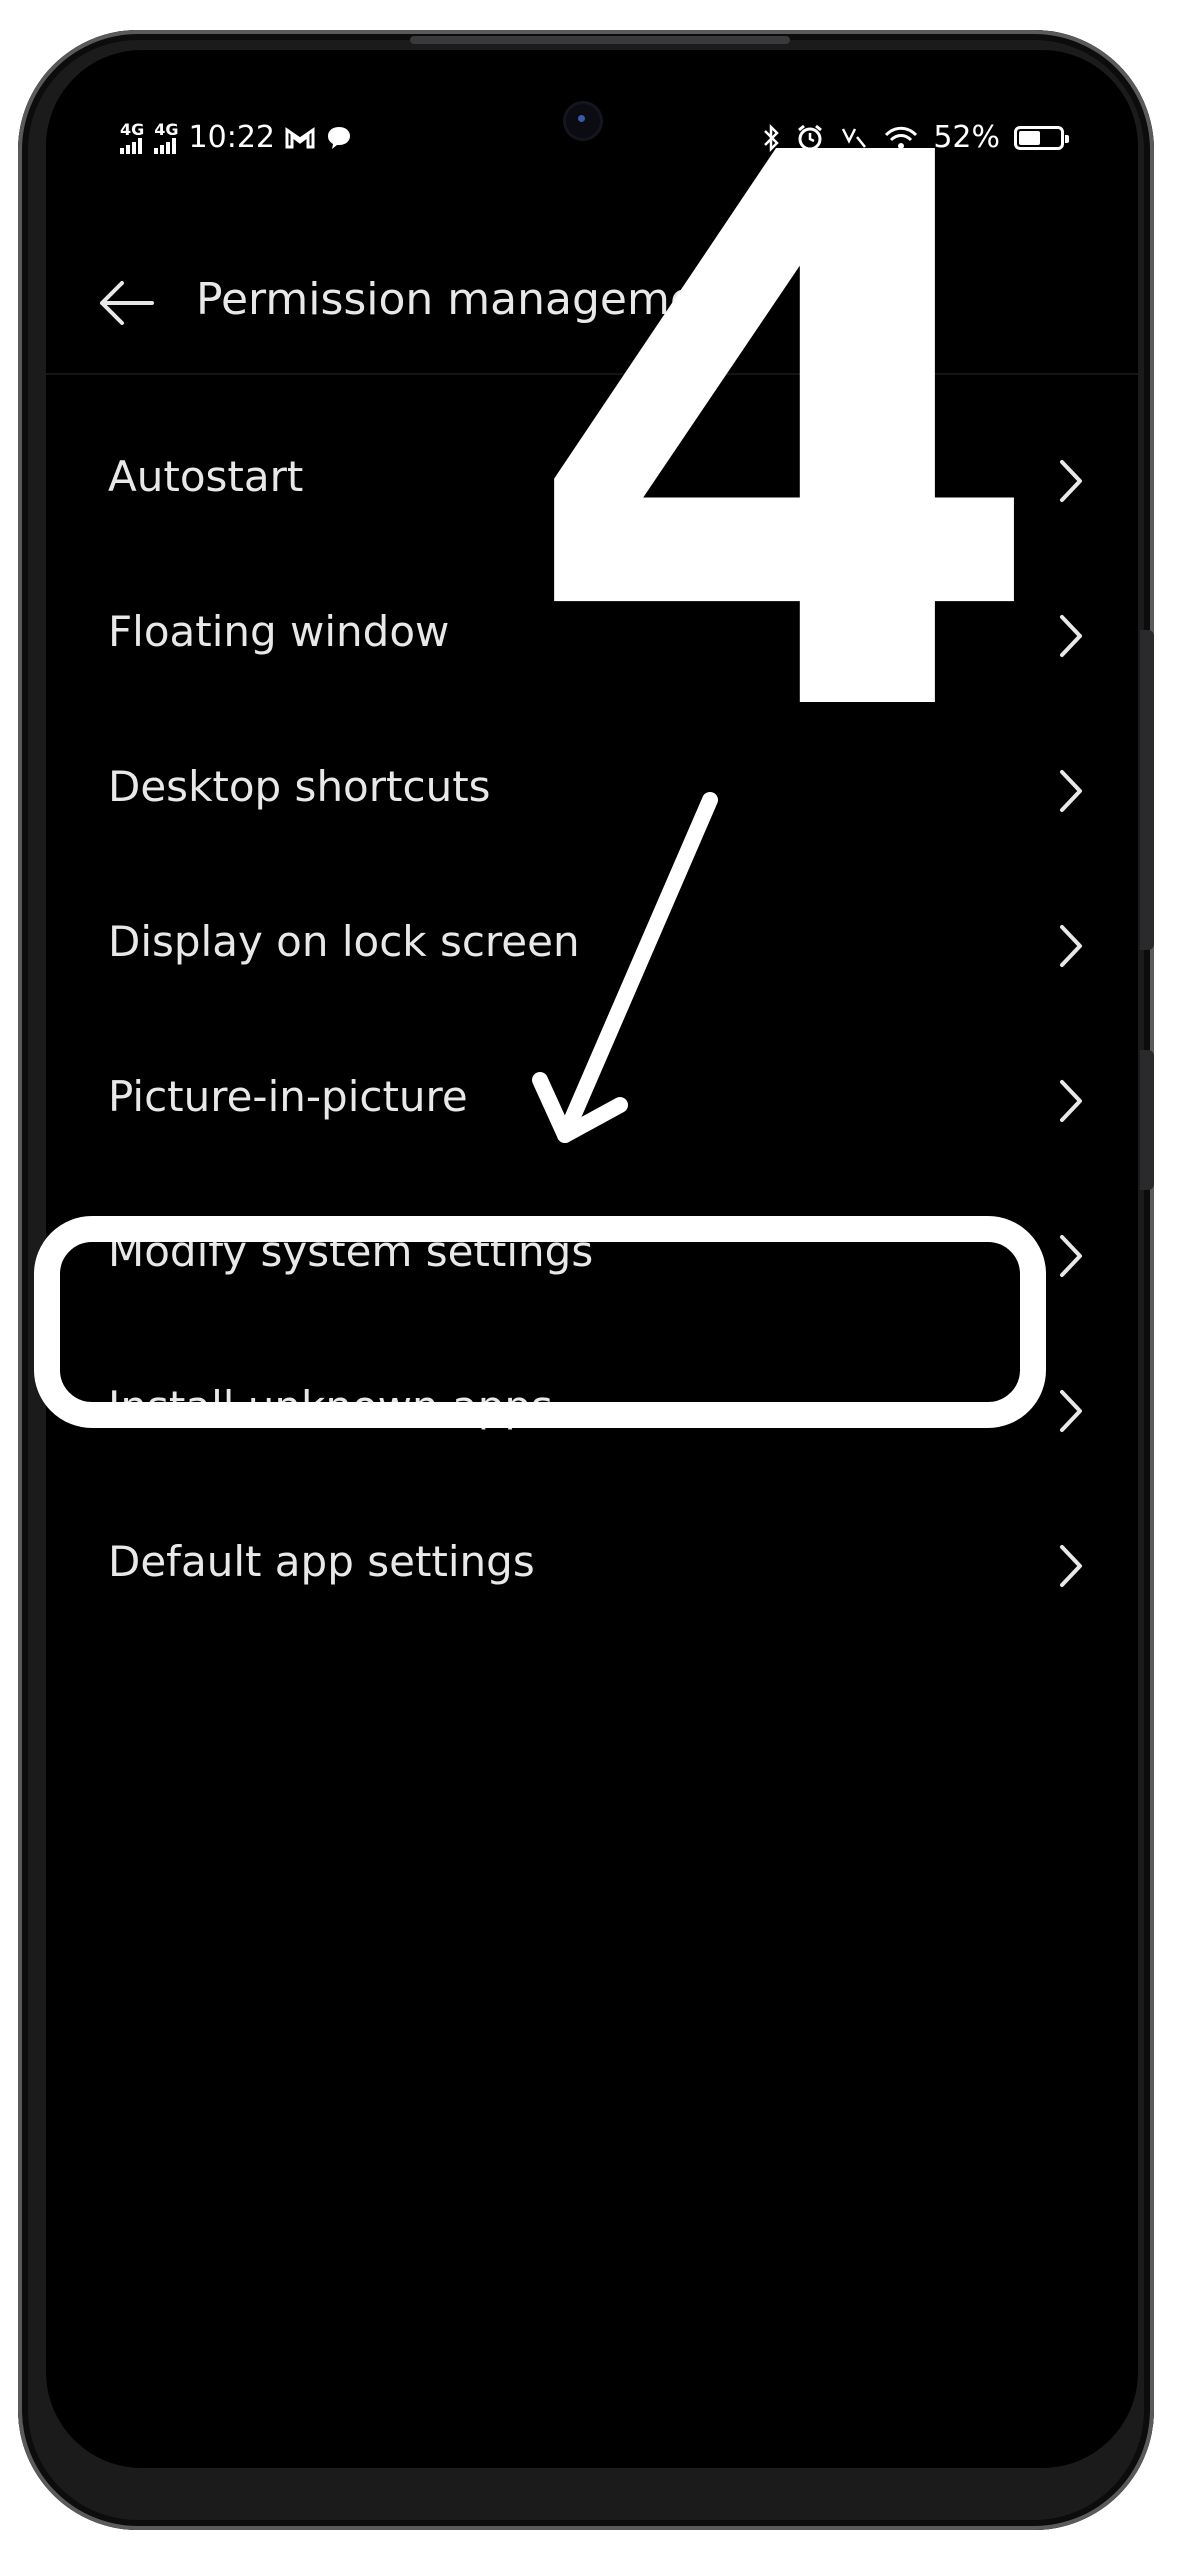 The image size is (1183, 2560). I want to click on list-item-install-unknown-apps: Install unknown apps, so click(592, 1417).